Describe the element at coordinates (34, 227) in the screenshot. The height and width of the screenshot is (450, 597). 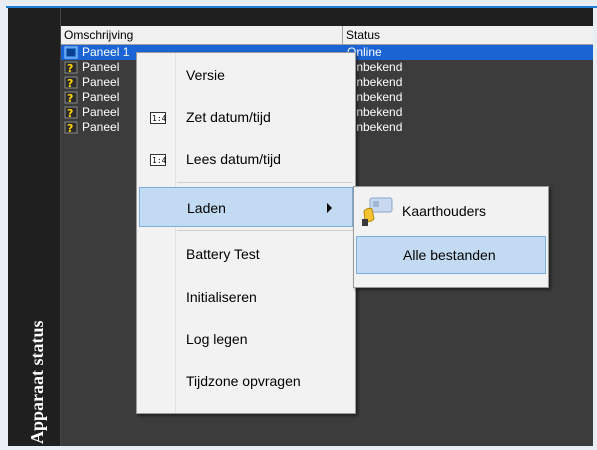
I see `side-panel: Apparaat status` at that location.